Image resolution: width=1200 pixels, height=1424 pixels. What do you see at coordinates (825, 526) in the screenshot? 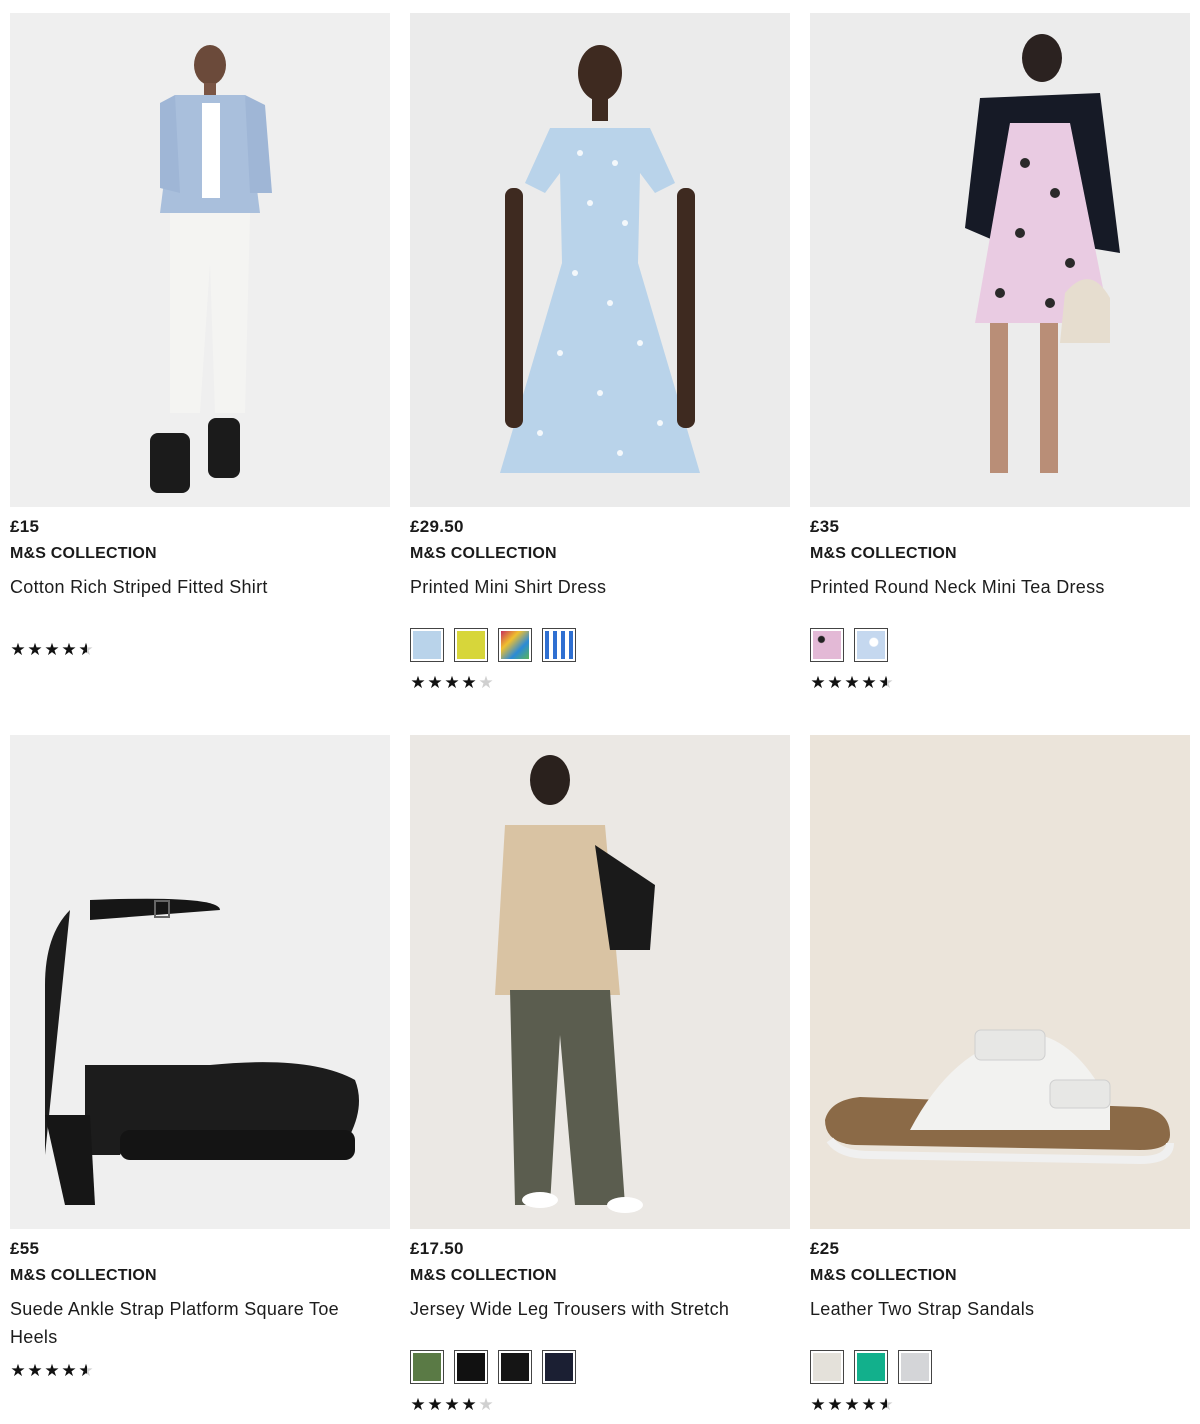
I see `product-price: £35` at bounding box center [825, 526].